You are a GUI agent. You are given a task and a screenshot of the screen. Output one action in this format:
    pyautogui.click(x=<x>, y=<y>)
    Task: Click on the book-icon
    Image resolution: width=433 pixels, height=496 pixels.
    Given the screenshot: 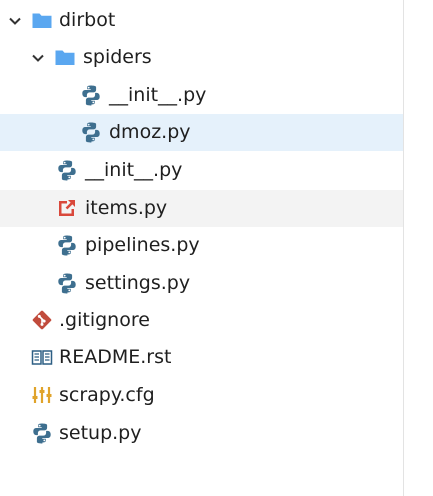 What is the action you would take?
    pyautogui.click(x=42, y=357)
    